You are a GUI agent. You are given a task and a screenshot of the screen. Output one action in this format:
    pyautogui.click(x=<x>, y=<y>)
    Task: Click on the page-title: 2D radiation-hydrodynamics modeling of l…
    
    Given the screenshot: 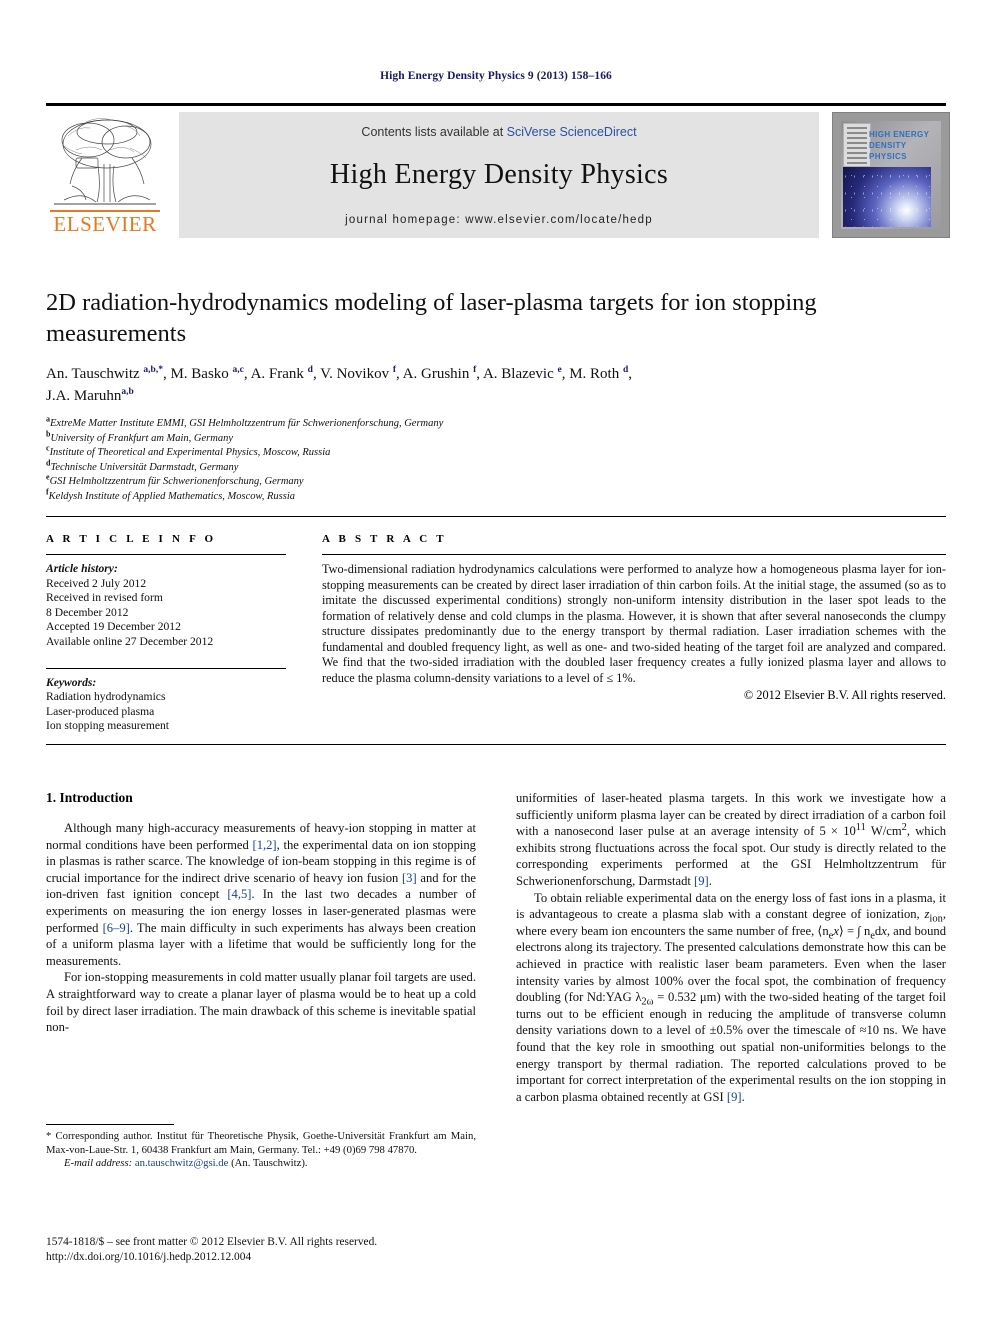 What is the action you would take?
    pyautogui.click(x=431, y=318)
    